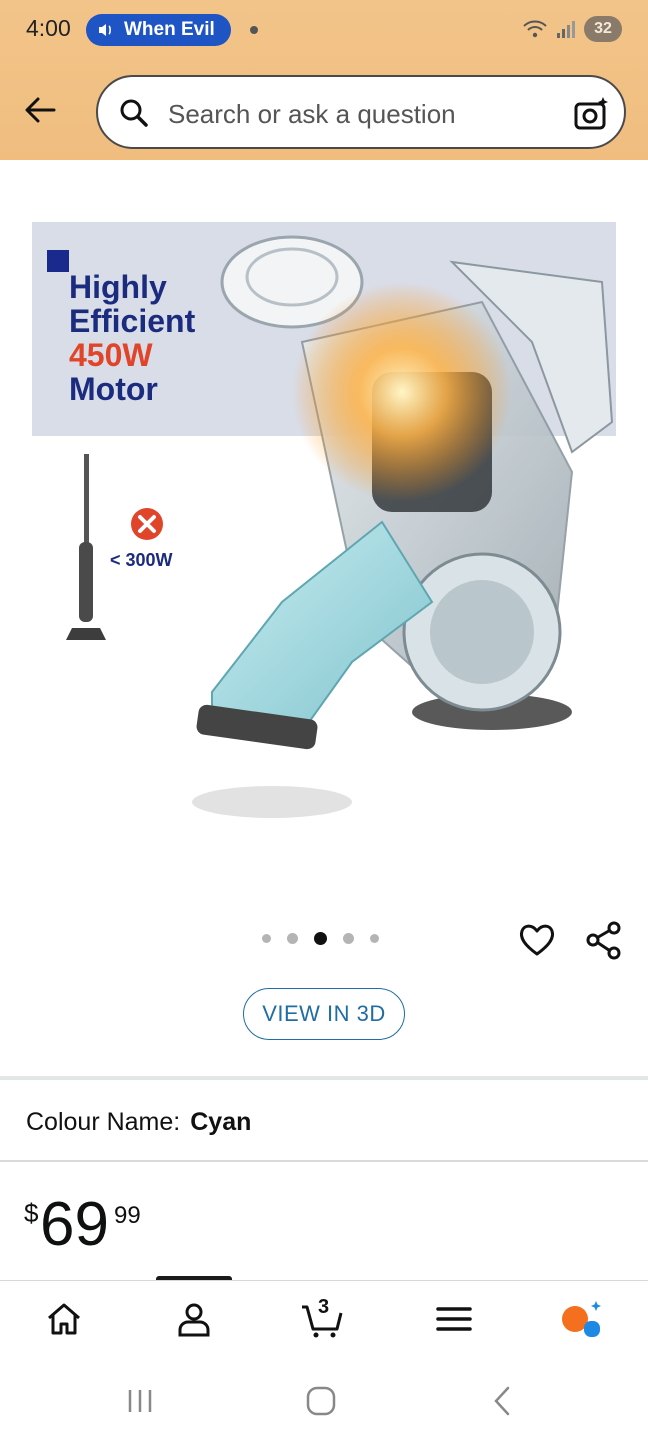  What do you see at coordinates (324, 1161) in the screenshot?
I see `divider` at bounding box center [324, 1161].